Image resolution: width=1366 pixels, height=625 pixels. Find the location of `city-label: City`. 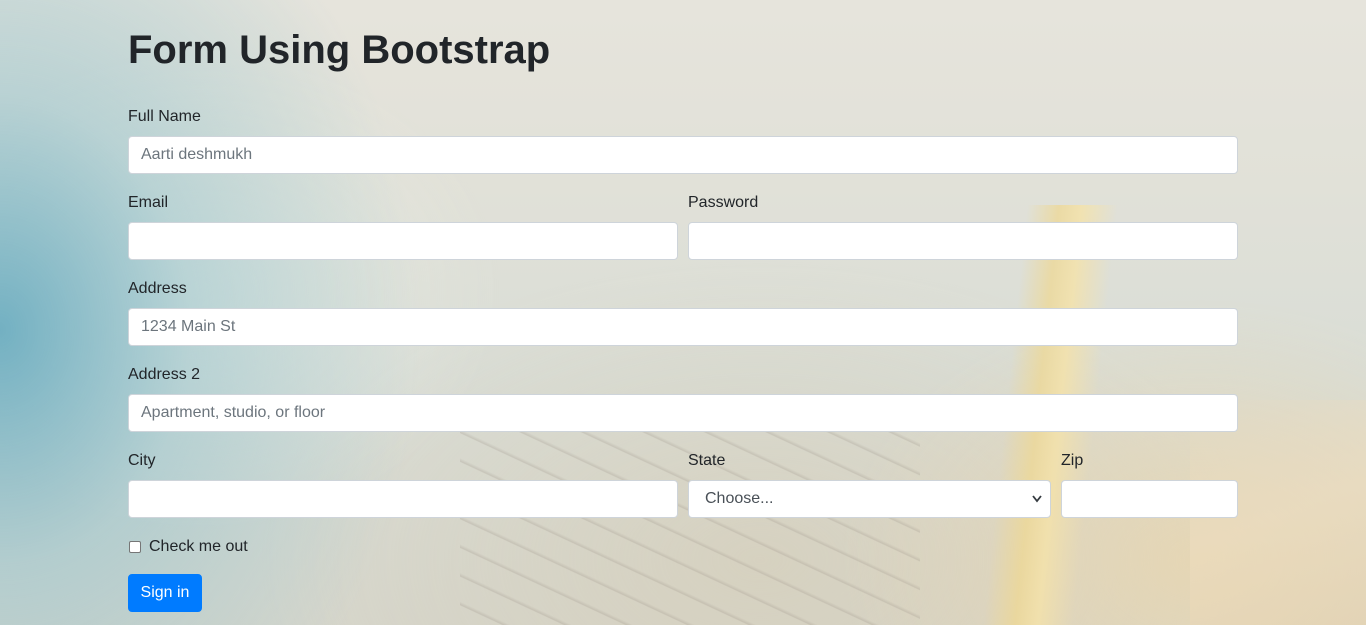

city-label: City is located at coordinates (142, 460).